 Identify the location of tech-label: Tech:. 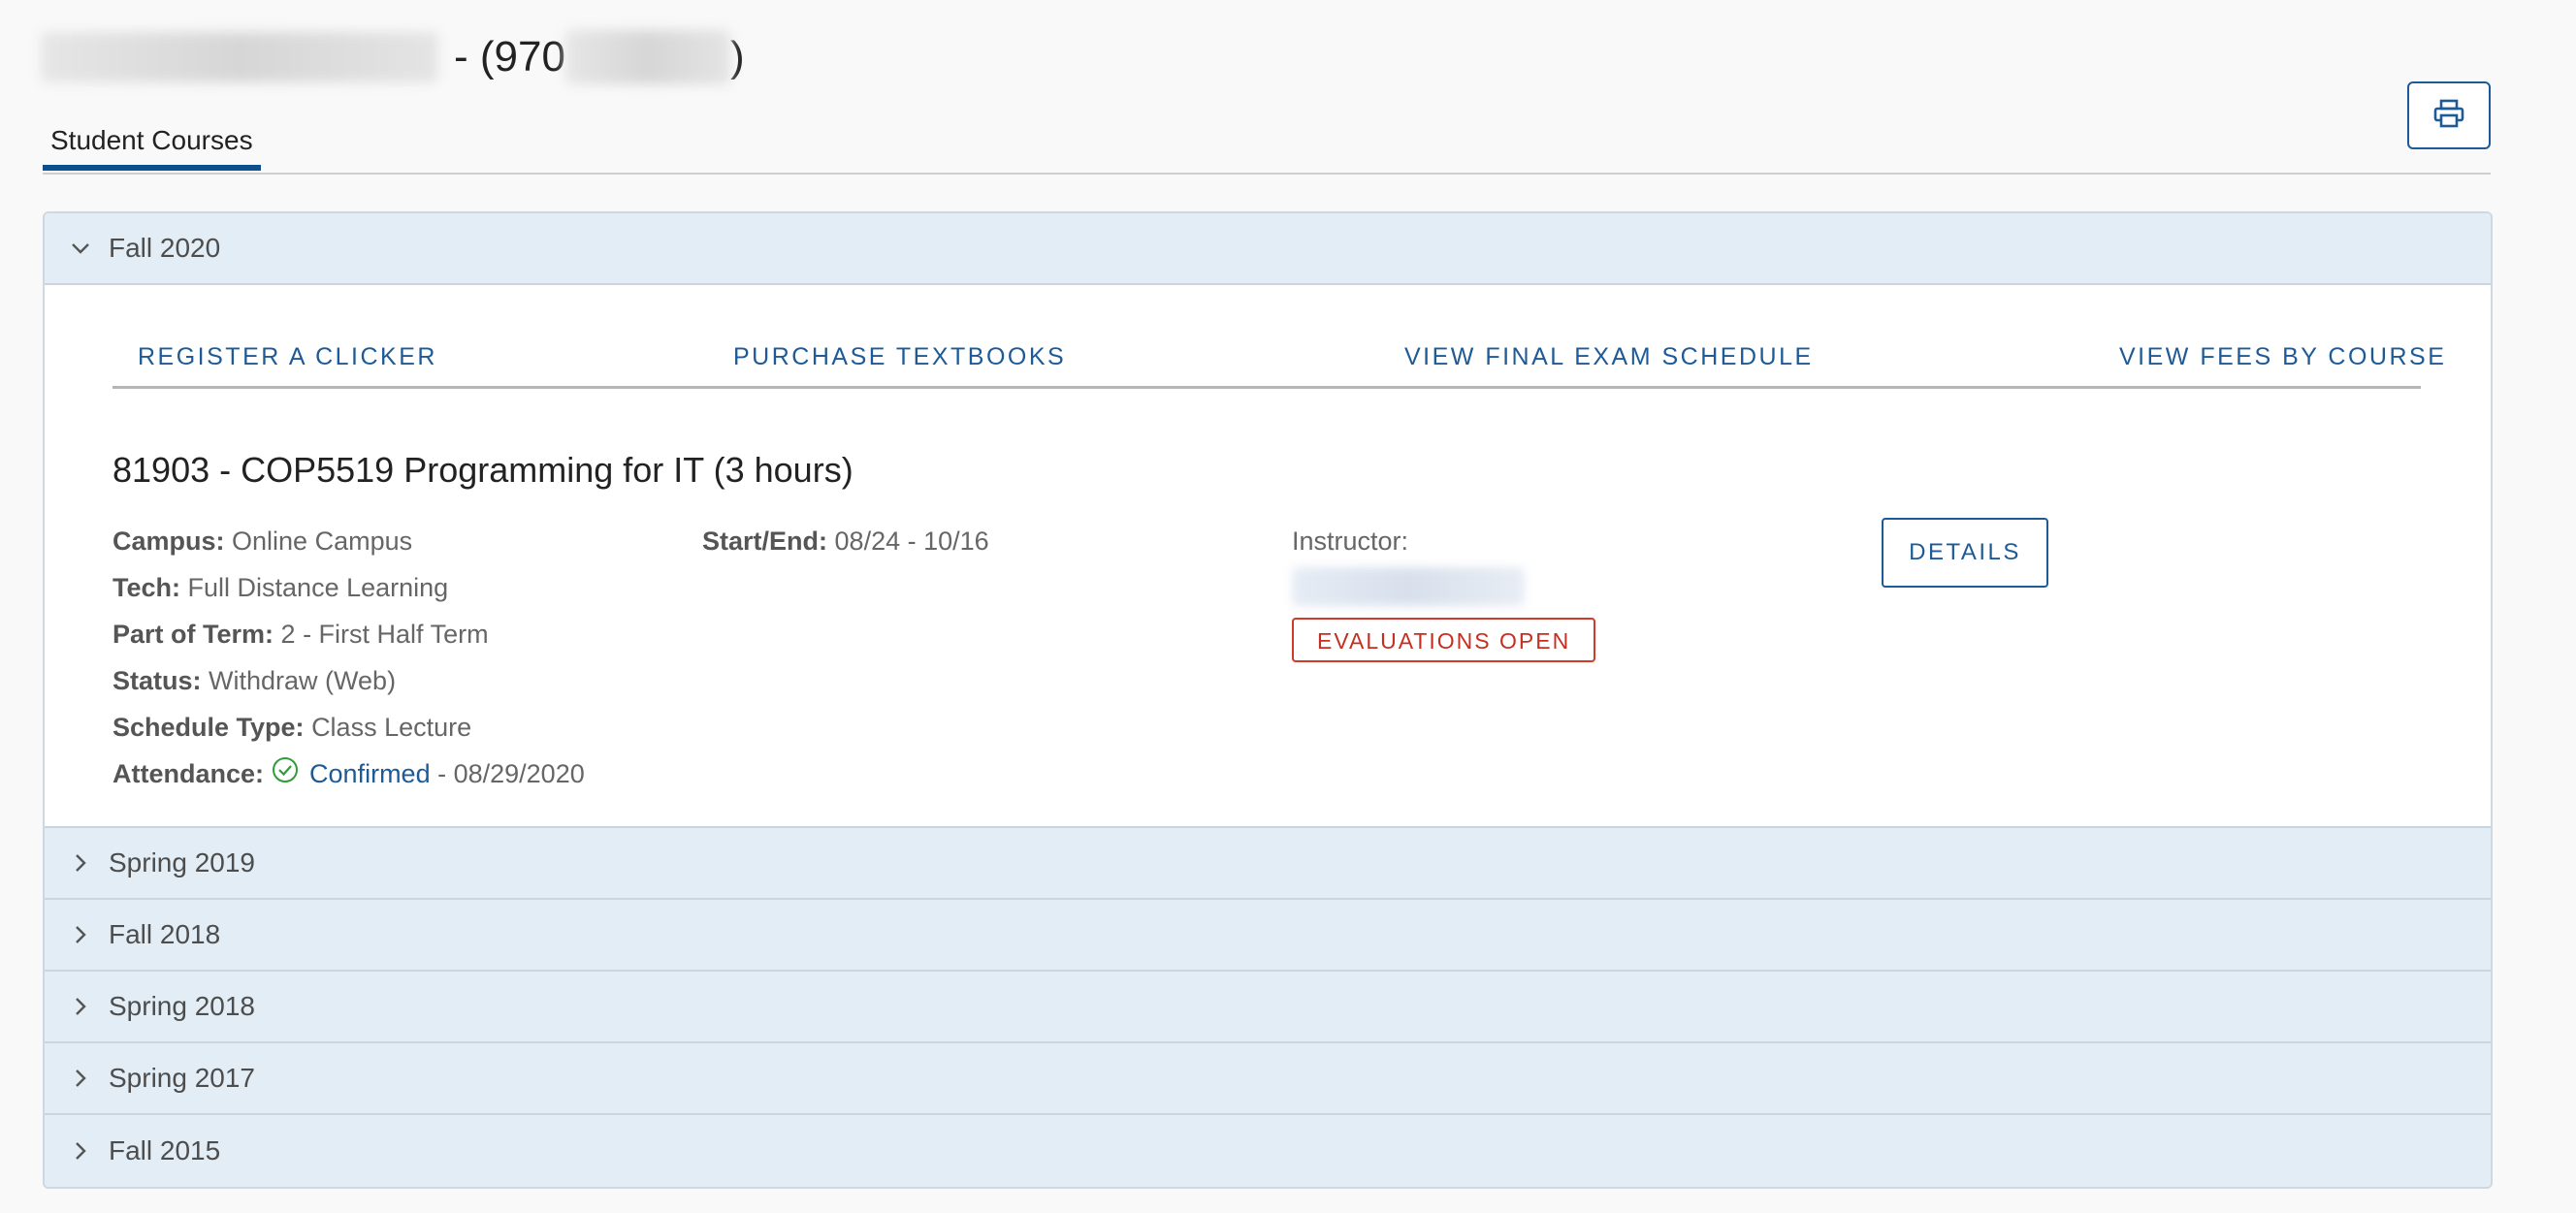
(147, 588).